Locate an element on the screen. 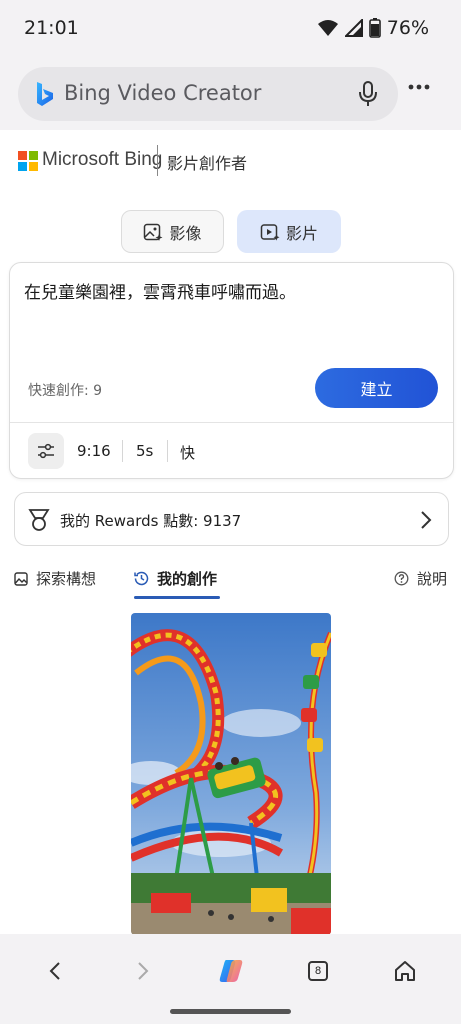 This screenshot has width=461, height=1024. aspect-ratio-option: 9:16 is located at coordinates (94, 451).